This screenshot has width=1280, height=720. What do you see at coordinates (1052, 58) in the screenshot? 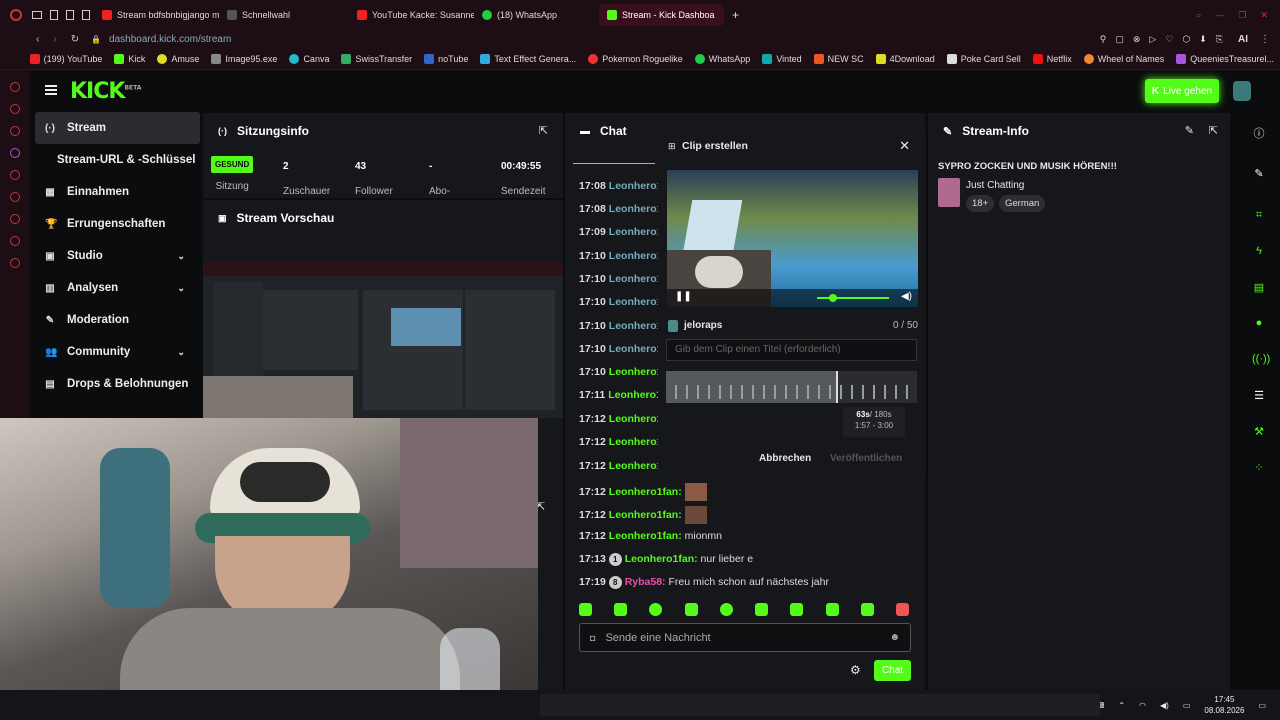
I see `bookmark-netflix: Netflix` at bounding box center [1052, 58].